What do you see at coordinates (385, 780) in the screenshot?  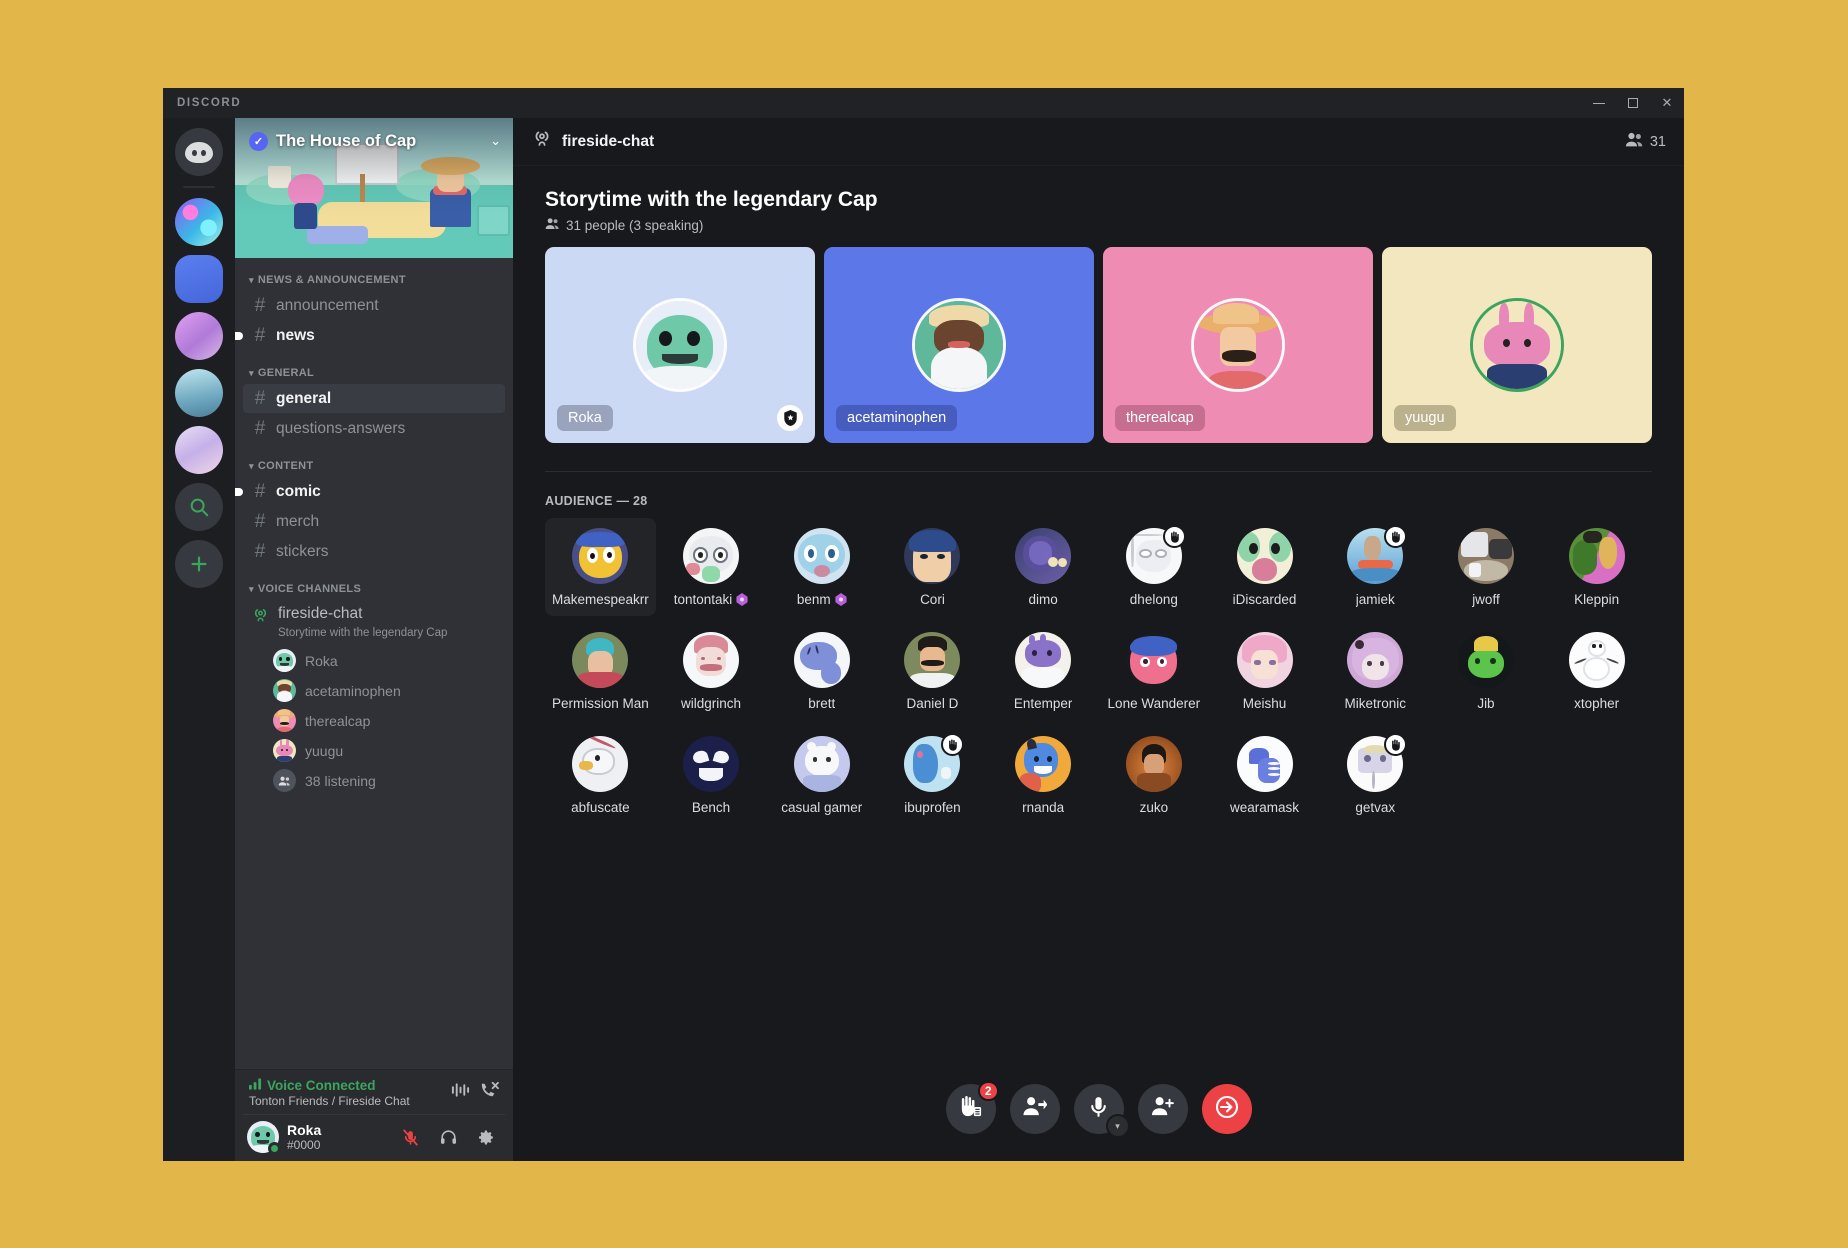 I see `voice-listening-count: 38 listening` at bounding box center [385, 780].